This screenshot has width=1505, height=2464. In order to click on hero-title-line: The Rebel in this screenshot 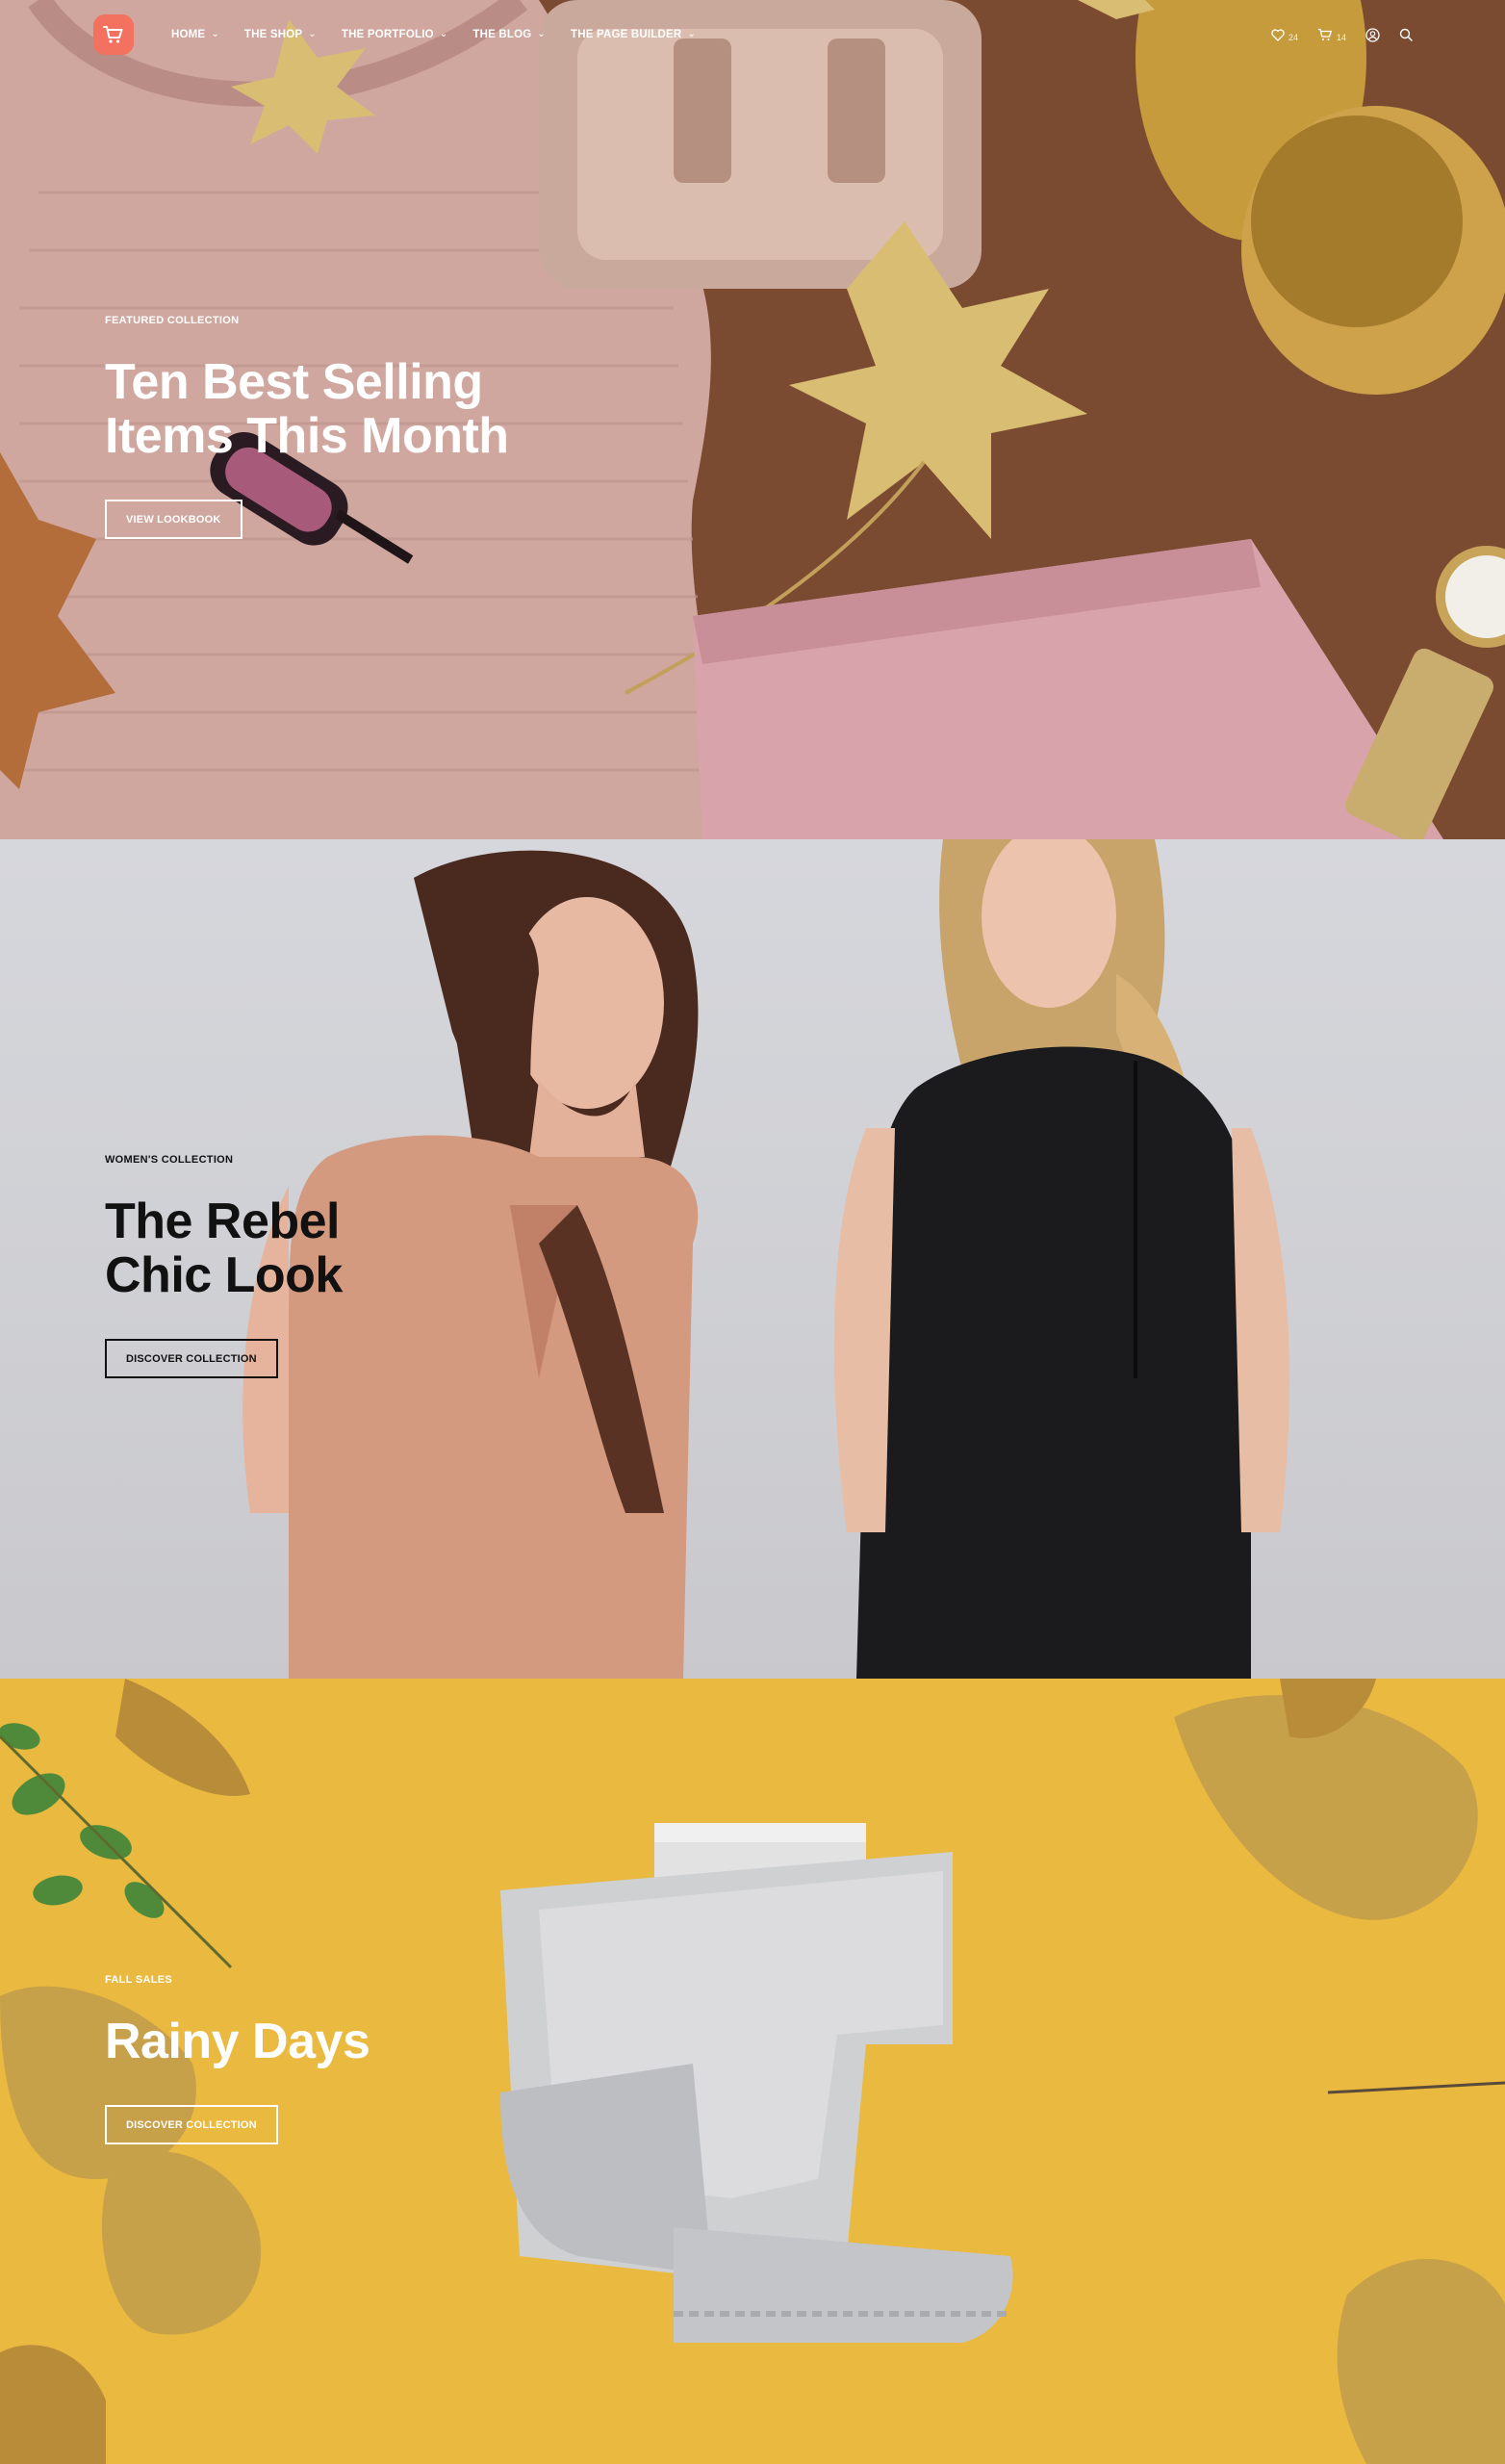, I will do `click(223, 1221)`.